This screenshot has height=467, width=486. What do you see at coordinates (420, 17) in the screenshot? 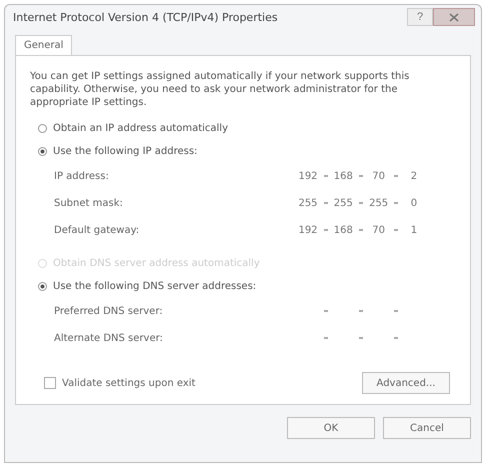
I see `help-button: ?` at bounding box center [420, 17].